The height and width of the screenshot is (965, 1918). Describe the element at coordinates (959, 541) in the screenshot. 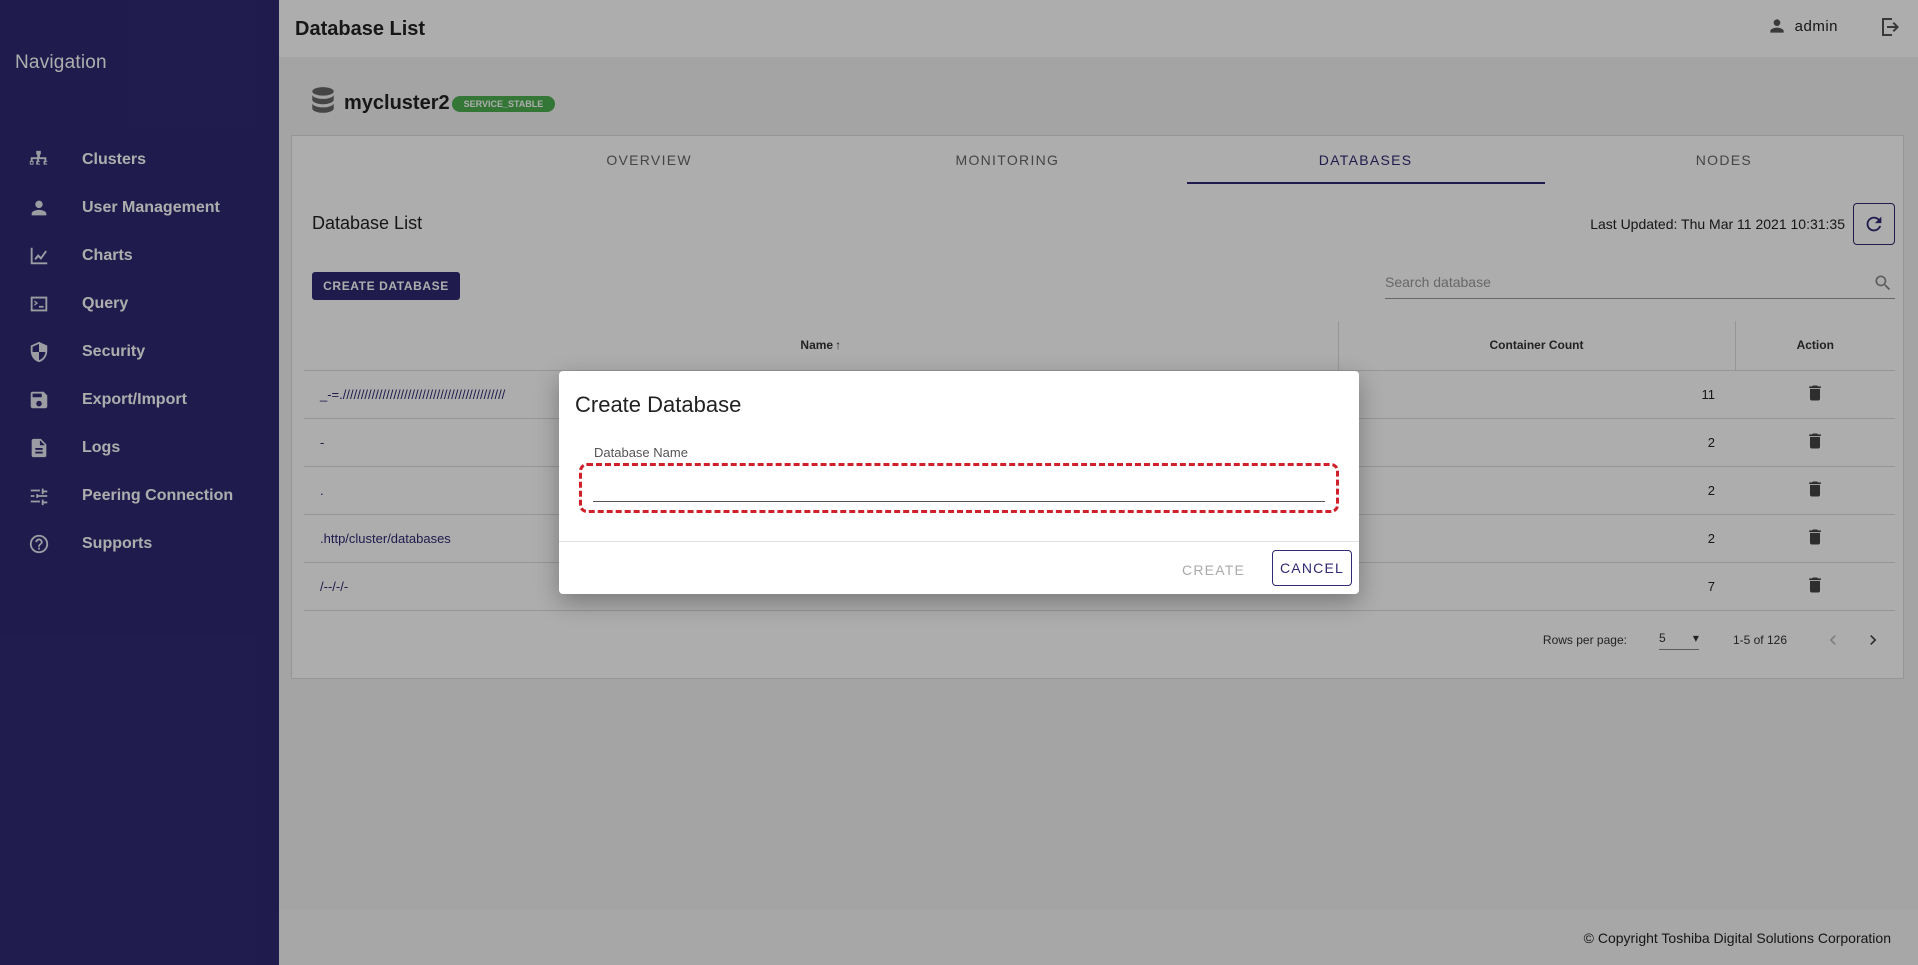

I see `dialog-divider` at that location.